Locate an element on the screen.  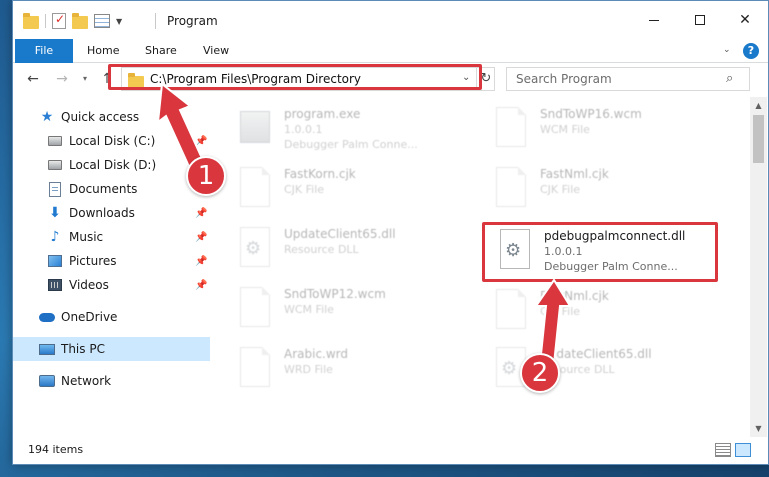
vertical-scrollbar: ▲ ▼ is located at coordinates (758, 267).